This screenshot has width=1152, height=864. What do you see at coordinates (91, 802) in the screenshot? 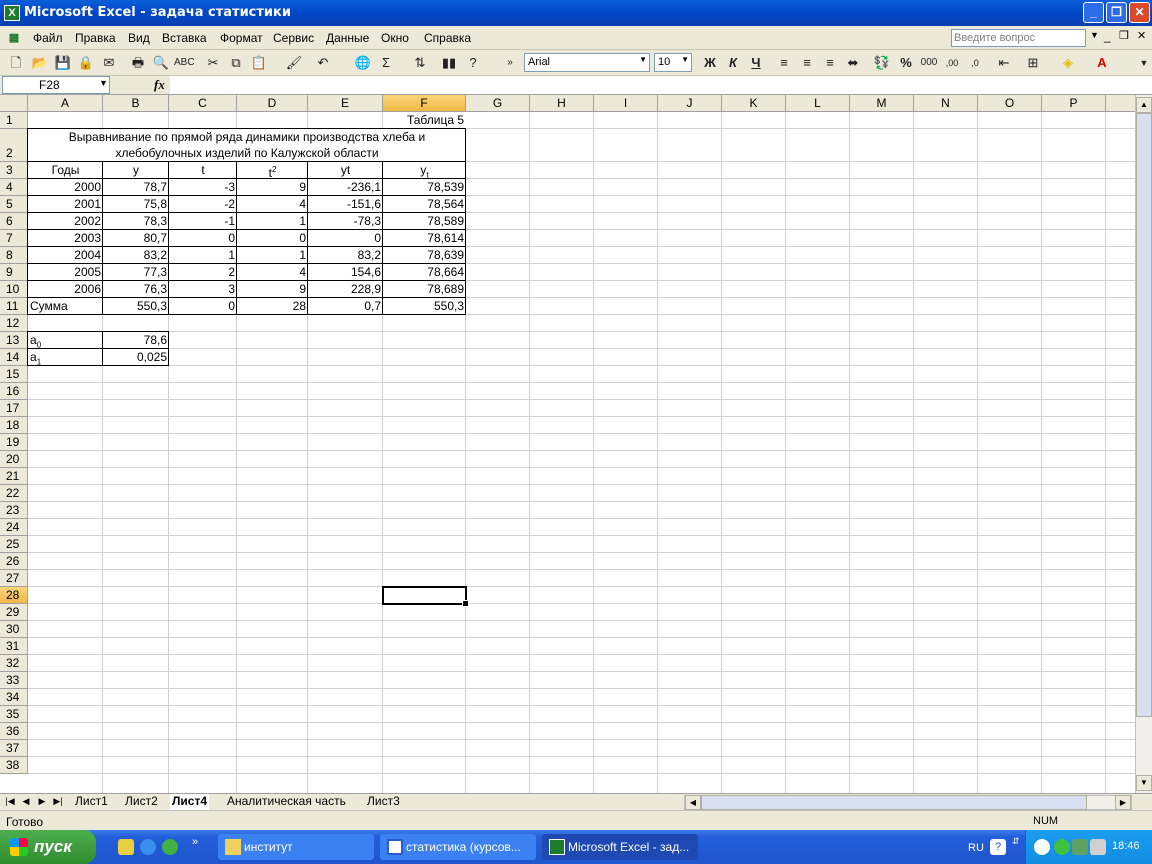
I see `sheet-tab-1: Лист1` at bounding box center [91, 802].